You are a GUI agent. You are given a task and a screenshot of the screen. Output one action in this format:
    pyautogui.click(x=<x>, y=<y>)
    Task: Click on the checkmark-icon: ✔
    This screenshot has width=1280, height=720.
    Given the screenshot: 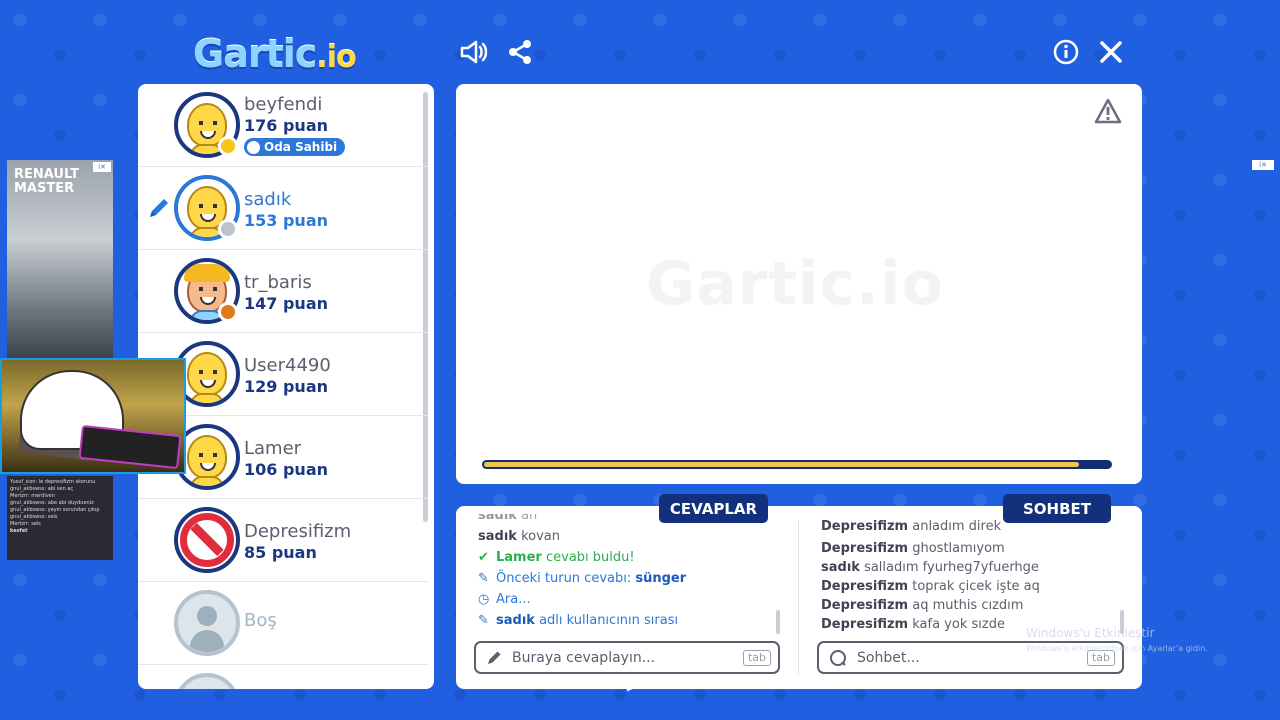 What is the action you would take?
    pyautogui.click(x=483, y=557)
    